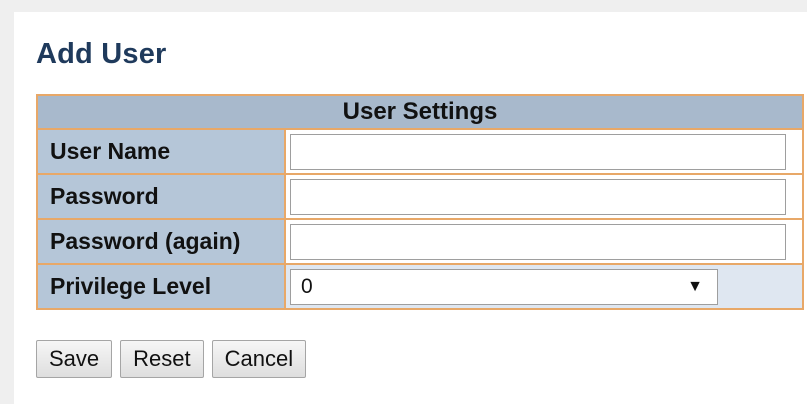 This screenshot has width=807, height=404. I want to click on page-title: Add User, so click(101, 54).